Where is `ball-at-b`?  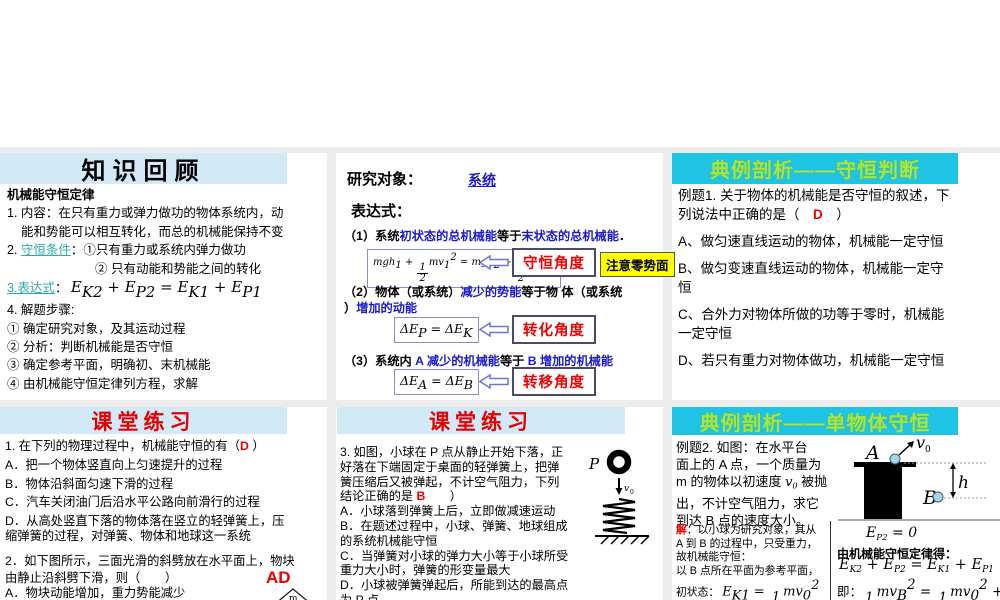
ball-at-b is located at coordinates (938, 497).